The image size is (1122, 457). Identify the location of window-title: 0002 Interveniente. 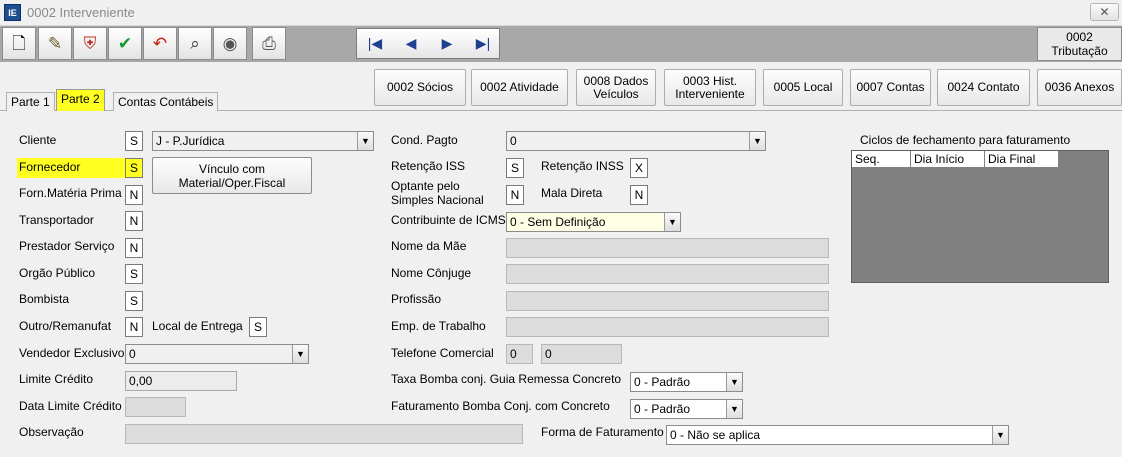
(81, 12).